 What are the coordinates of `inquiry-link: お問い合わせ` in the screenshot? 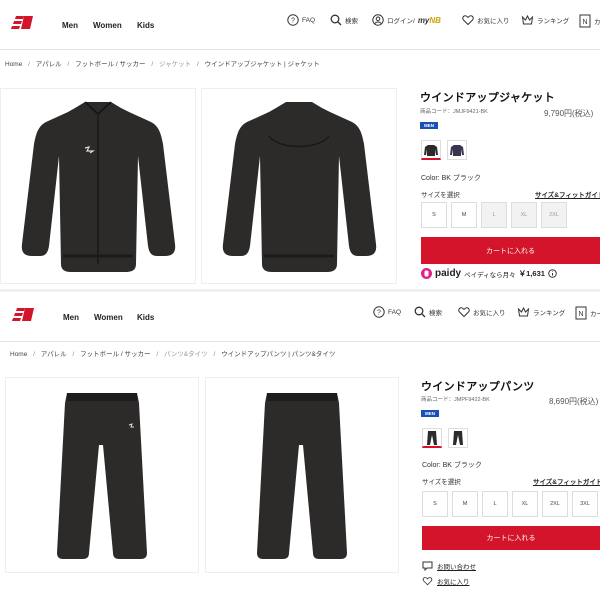 It's located at (449, 566).